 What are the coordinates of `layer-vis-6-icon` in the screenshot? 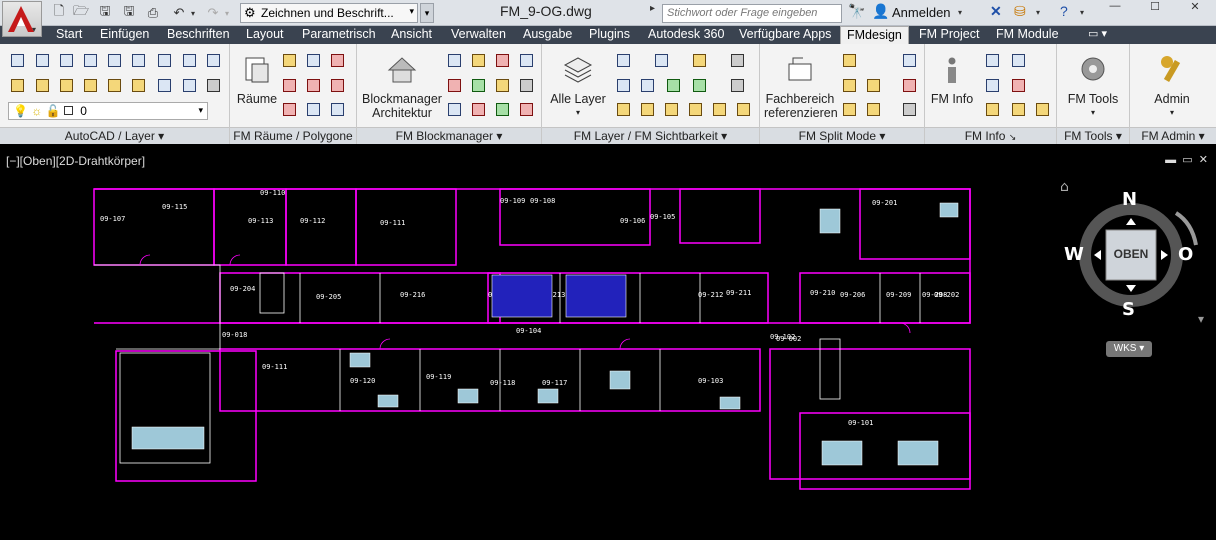 It's located at (743, 109).